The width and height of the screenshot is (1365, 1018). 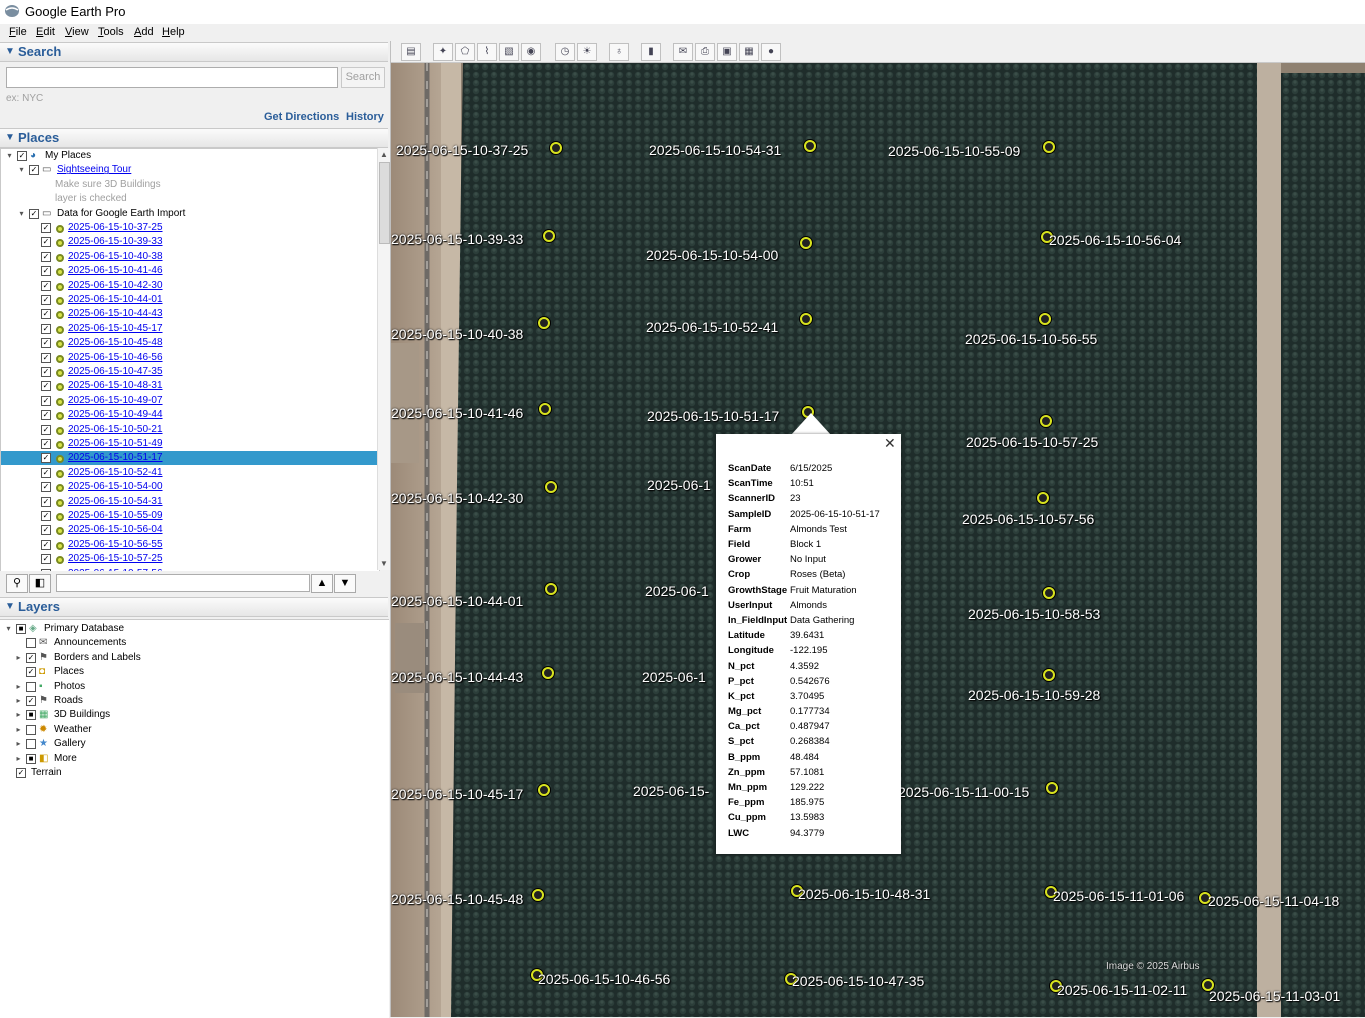 What do you see at coordinates (509, 52) in the screenshot?
I see `add-overlay-button: ▧` at bounding box center [509, 52].